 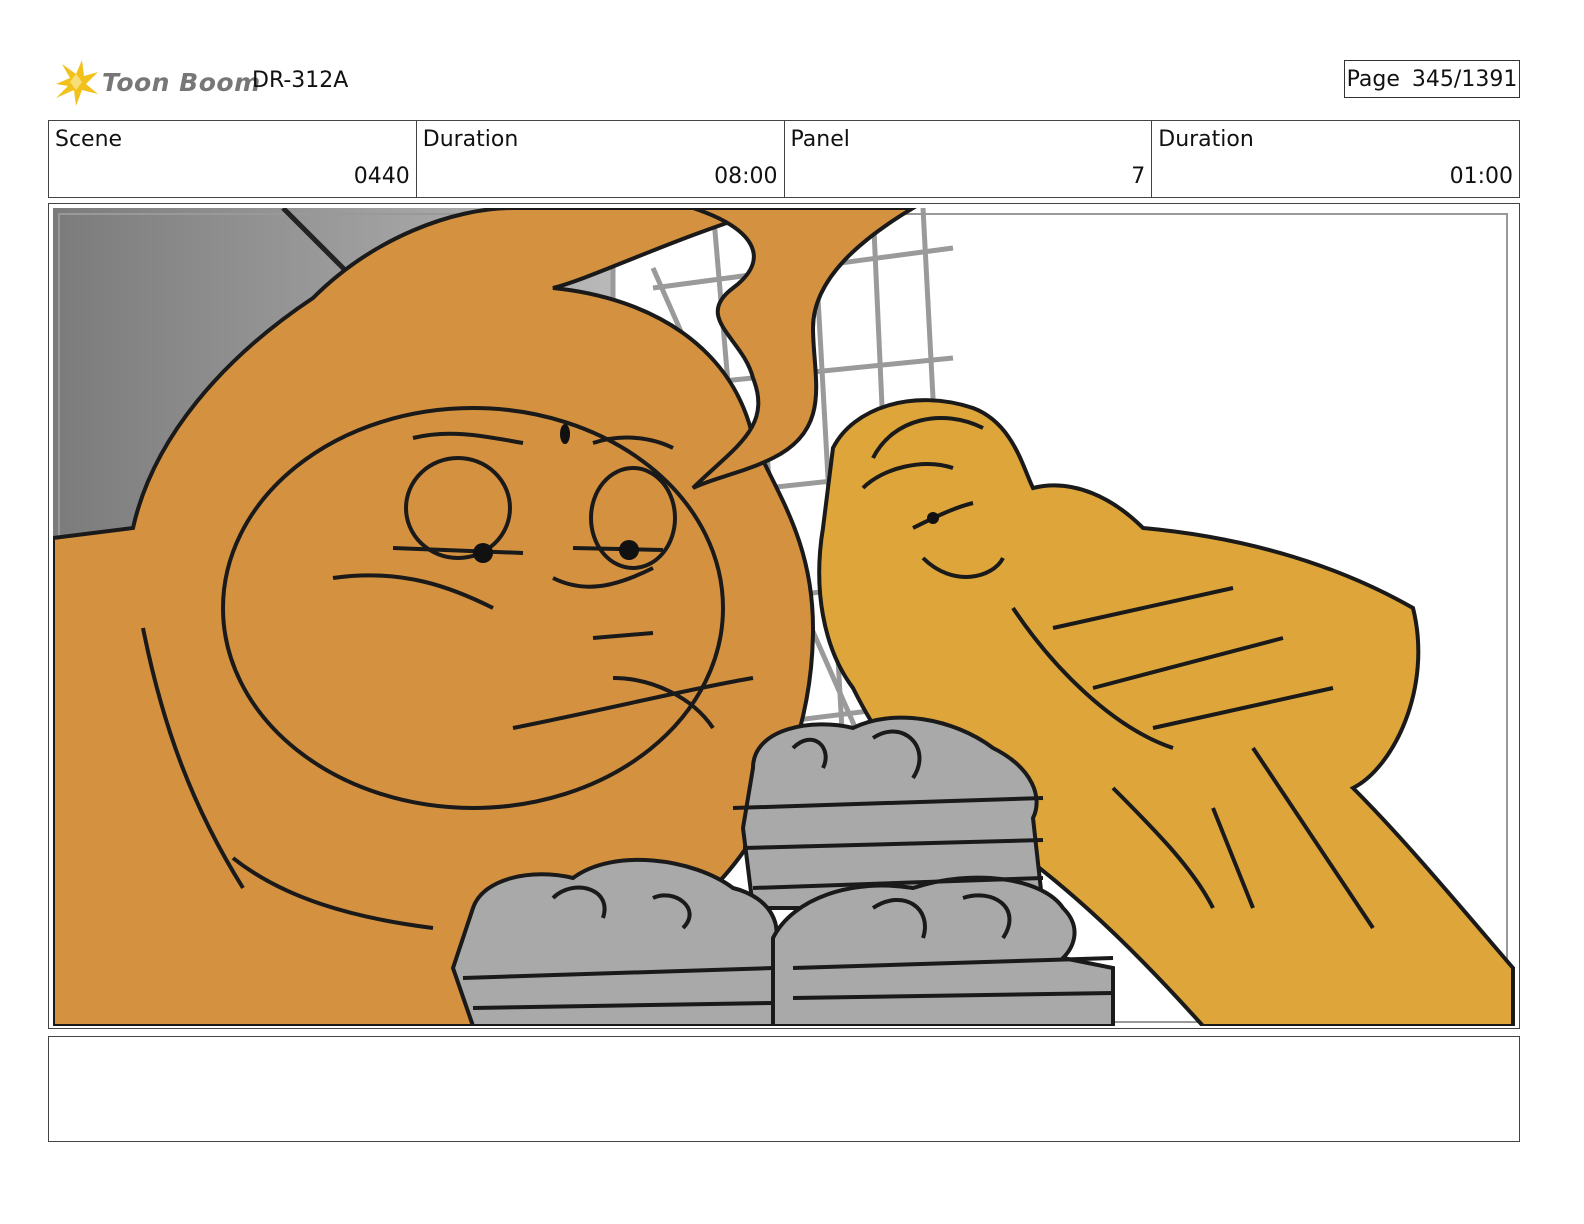 What do you see at coordinates (746, 176) in the screenshot?
I see `scene-duration-value: 08:00` at bounding box center [746, 176].